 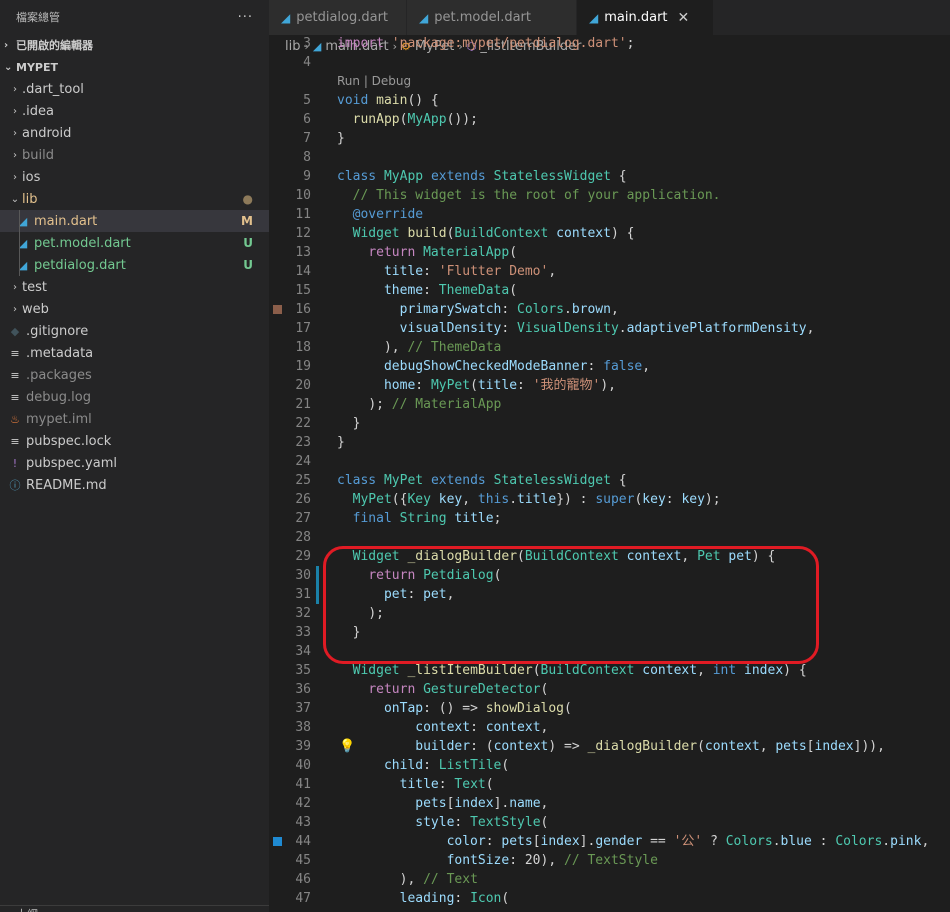 I want to click on tree-folder: › test, so click(x=134, y=287).